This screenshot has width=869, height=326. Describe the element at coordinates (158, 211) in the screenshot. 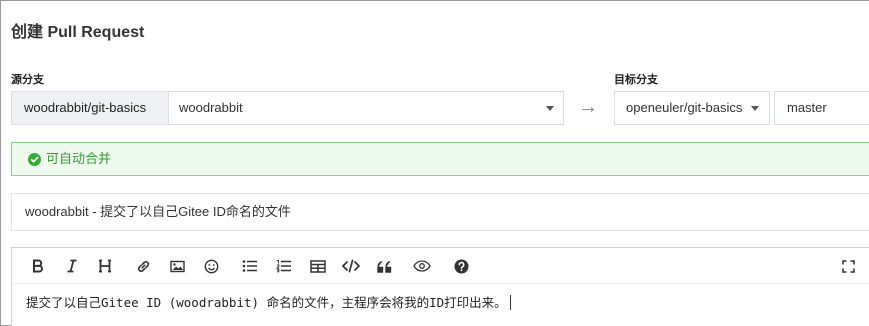

I see `pr-title-value: woodrabbit - 提交了以自己Gitee ID命名的文件` at that location.